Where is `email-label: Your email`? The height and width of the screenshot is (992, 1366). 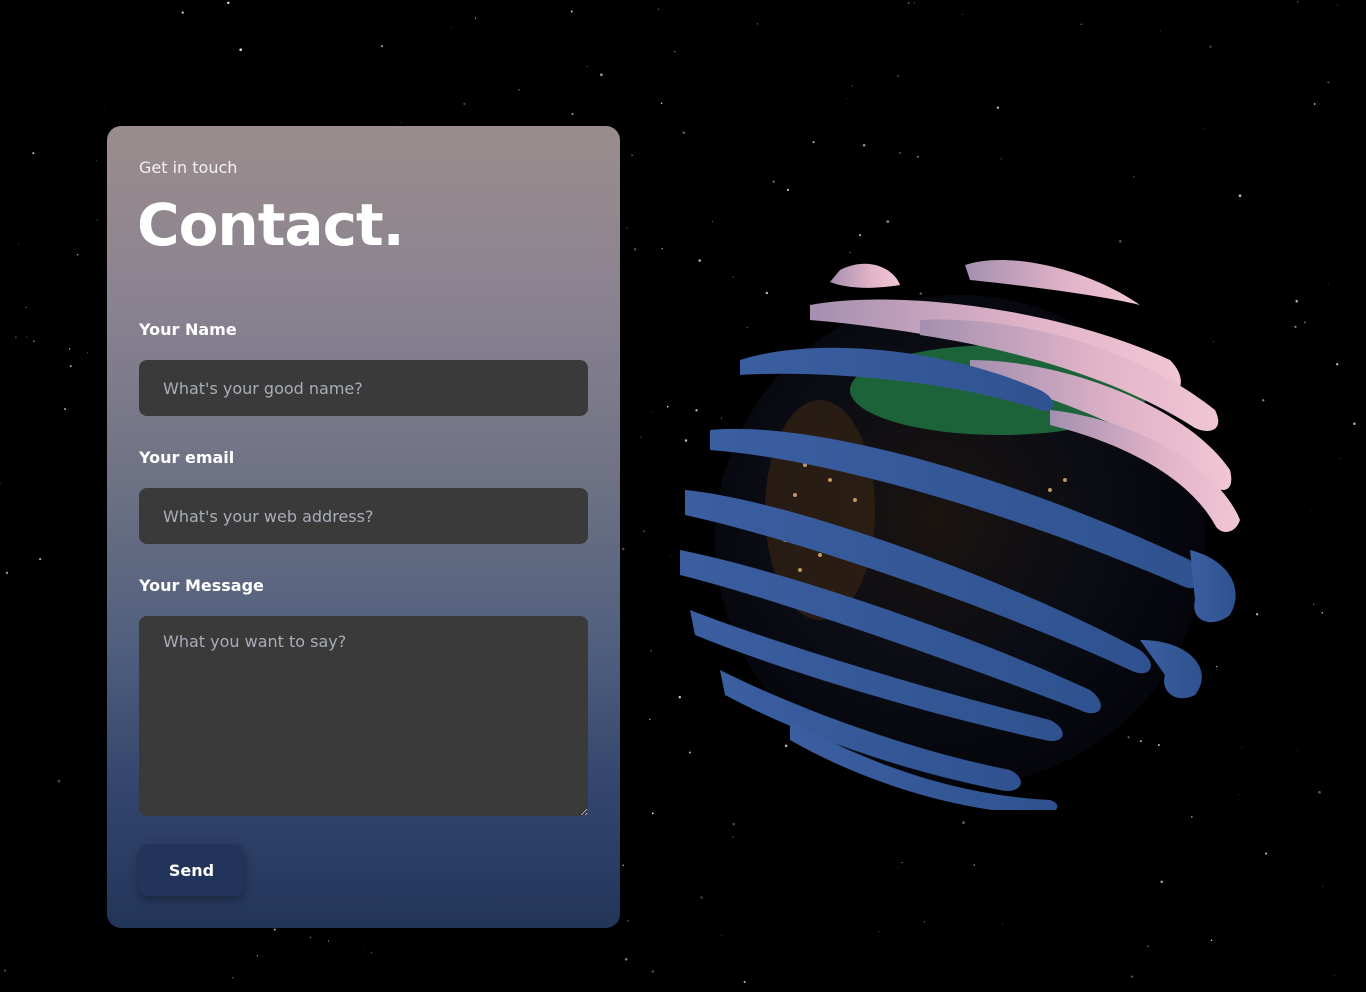 email-label: Your email is located at coordinates (187, 457).